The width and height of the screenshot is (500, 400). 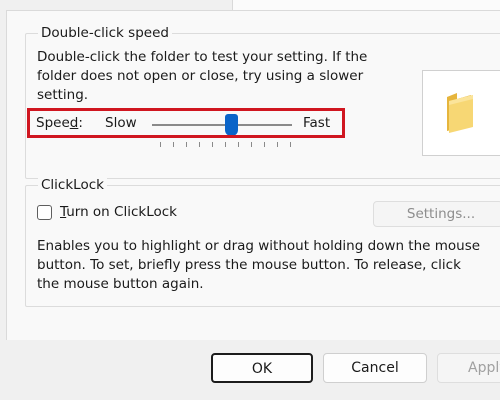 I want to click on clicklock-checkbox-label: Turn on ClickLock, so click(x=118, y=212).